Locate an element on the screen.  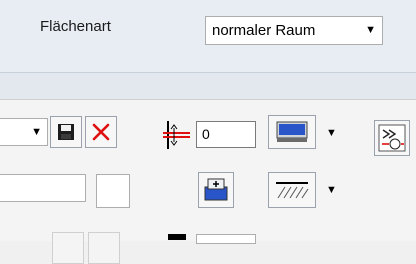
offset-icon is located at coordinates (176, 135).